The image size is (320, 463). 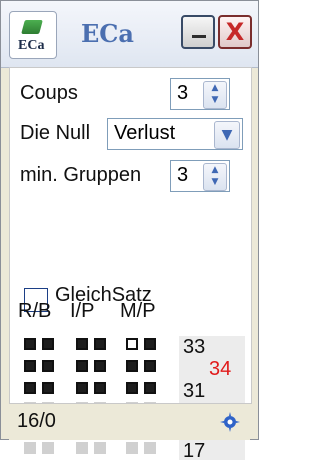 I want to click on result-number: 17, so click(x=194, y=451).